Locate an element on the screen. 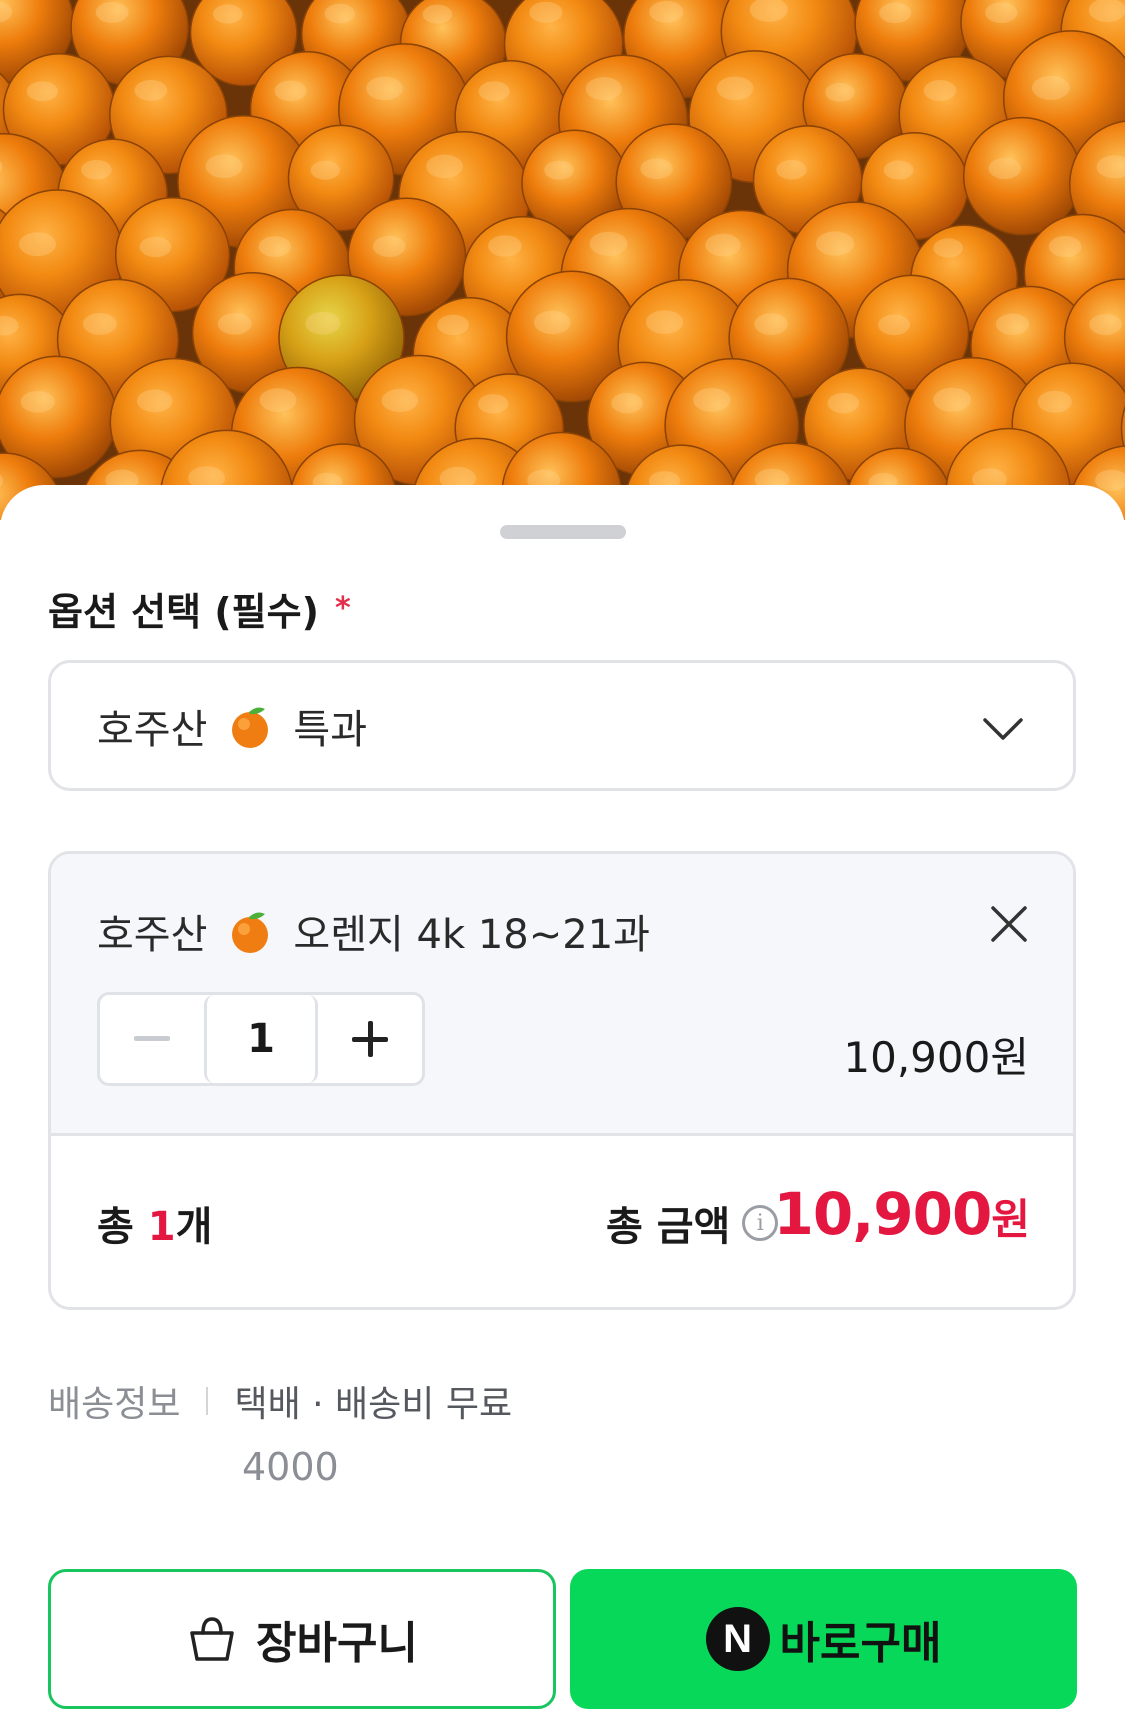 This screenshot has width=1125, height=1723. shopping-bag-icon is located at coordinates (212, 1639).